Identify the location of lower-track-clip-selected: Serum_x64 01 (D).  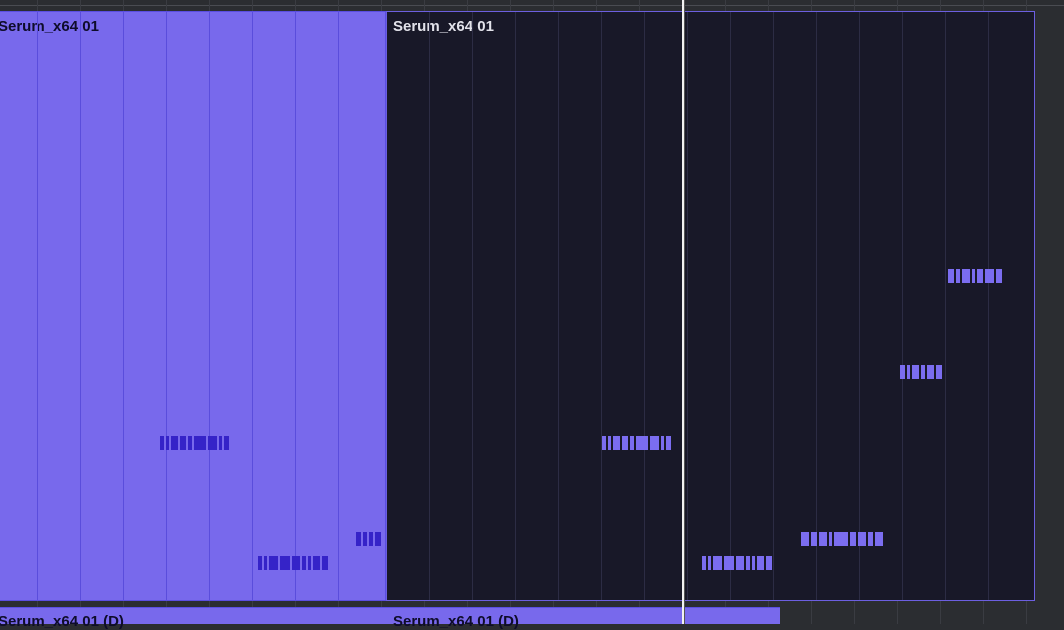
(193, 618).